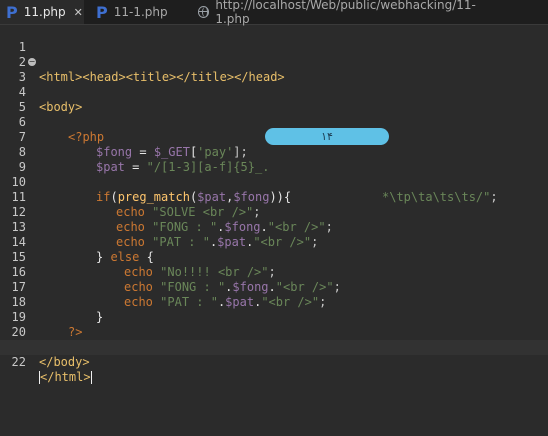 The height and width of the screenshot is (436, 548). Describe the element at coordinates (274, 302) in the screenshot. I see `code-line: 18 }` at that location.